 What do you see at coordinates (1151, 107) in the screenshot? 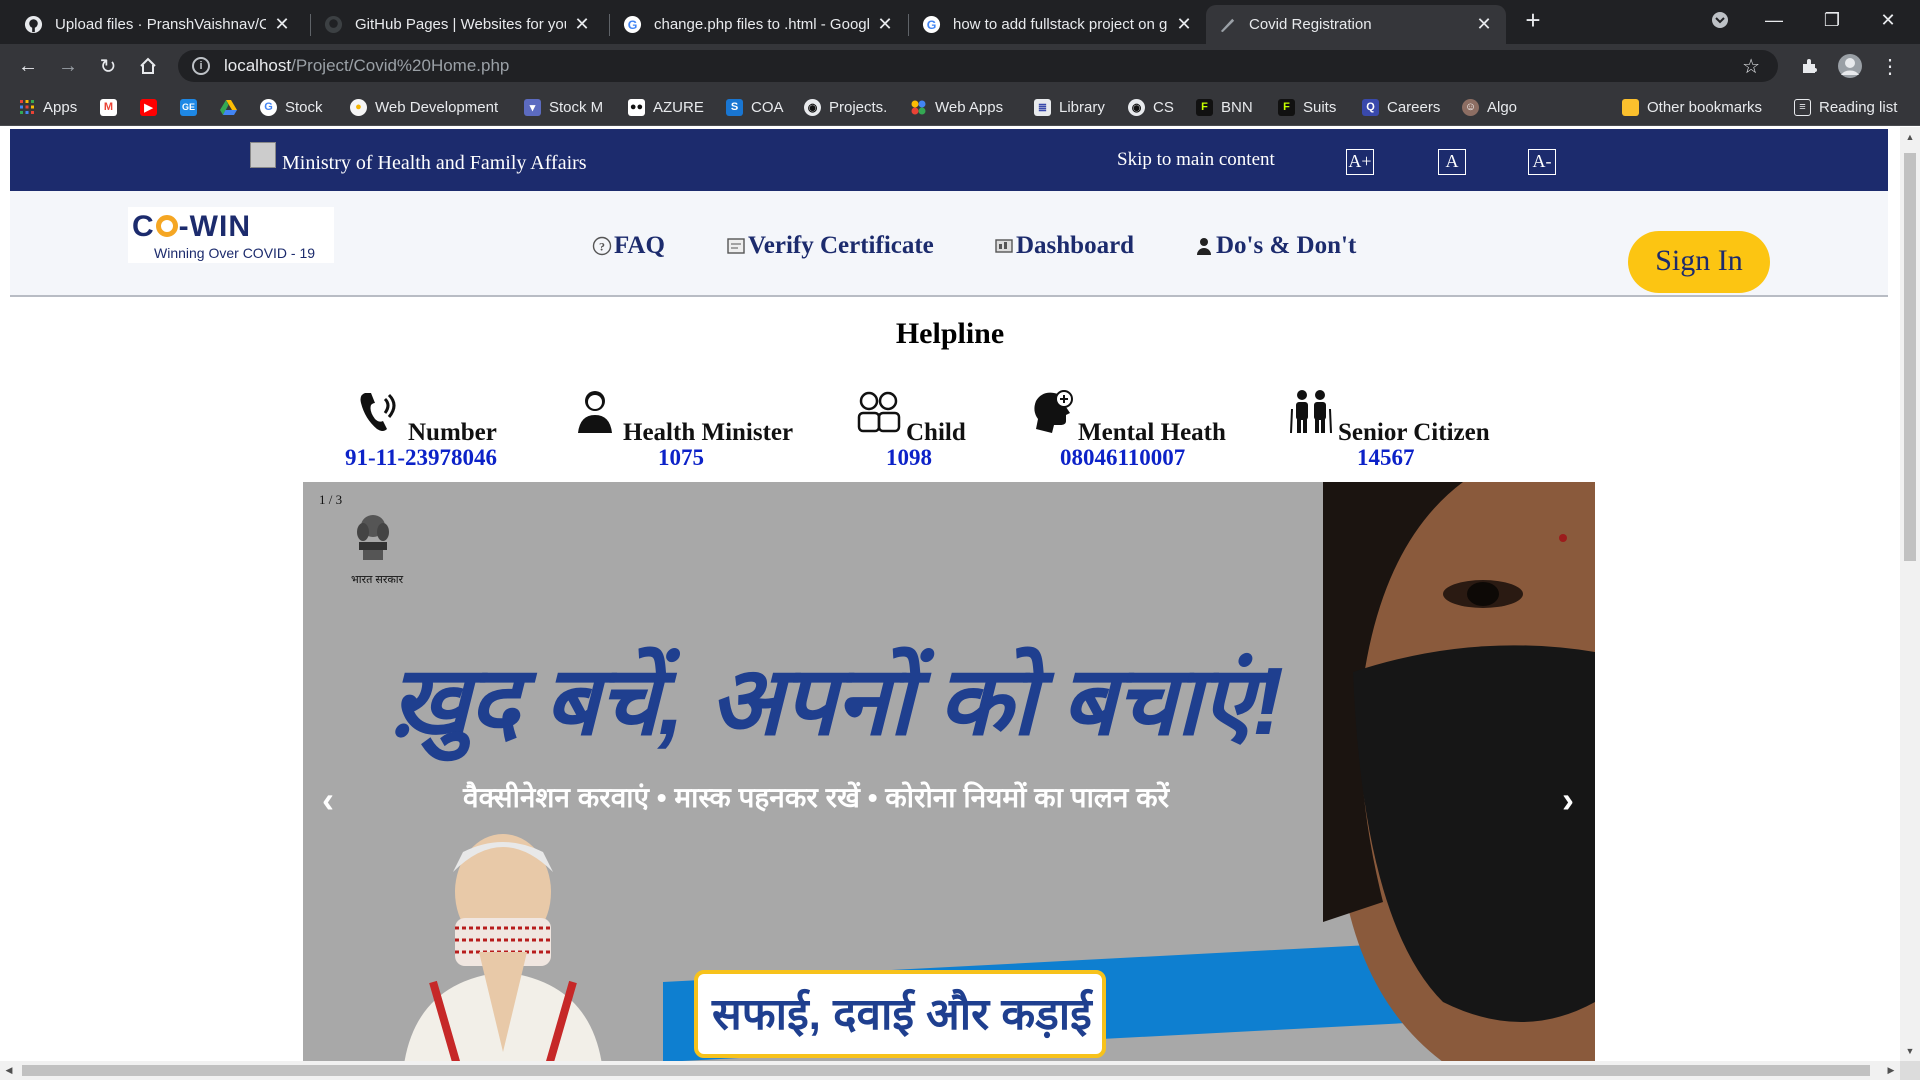
I see `bookmark-cs: ◉ CS` at bounding box center [1151, 107].